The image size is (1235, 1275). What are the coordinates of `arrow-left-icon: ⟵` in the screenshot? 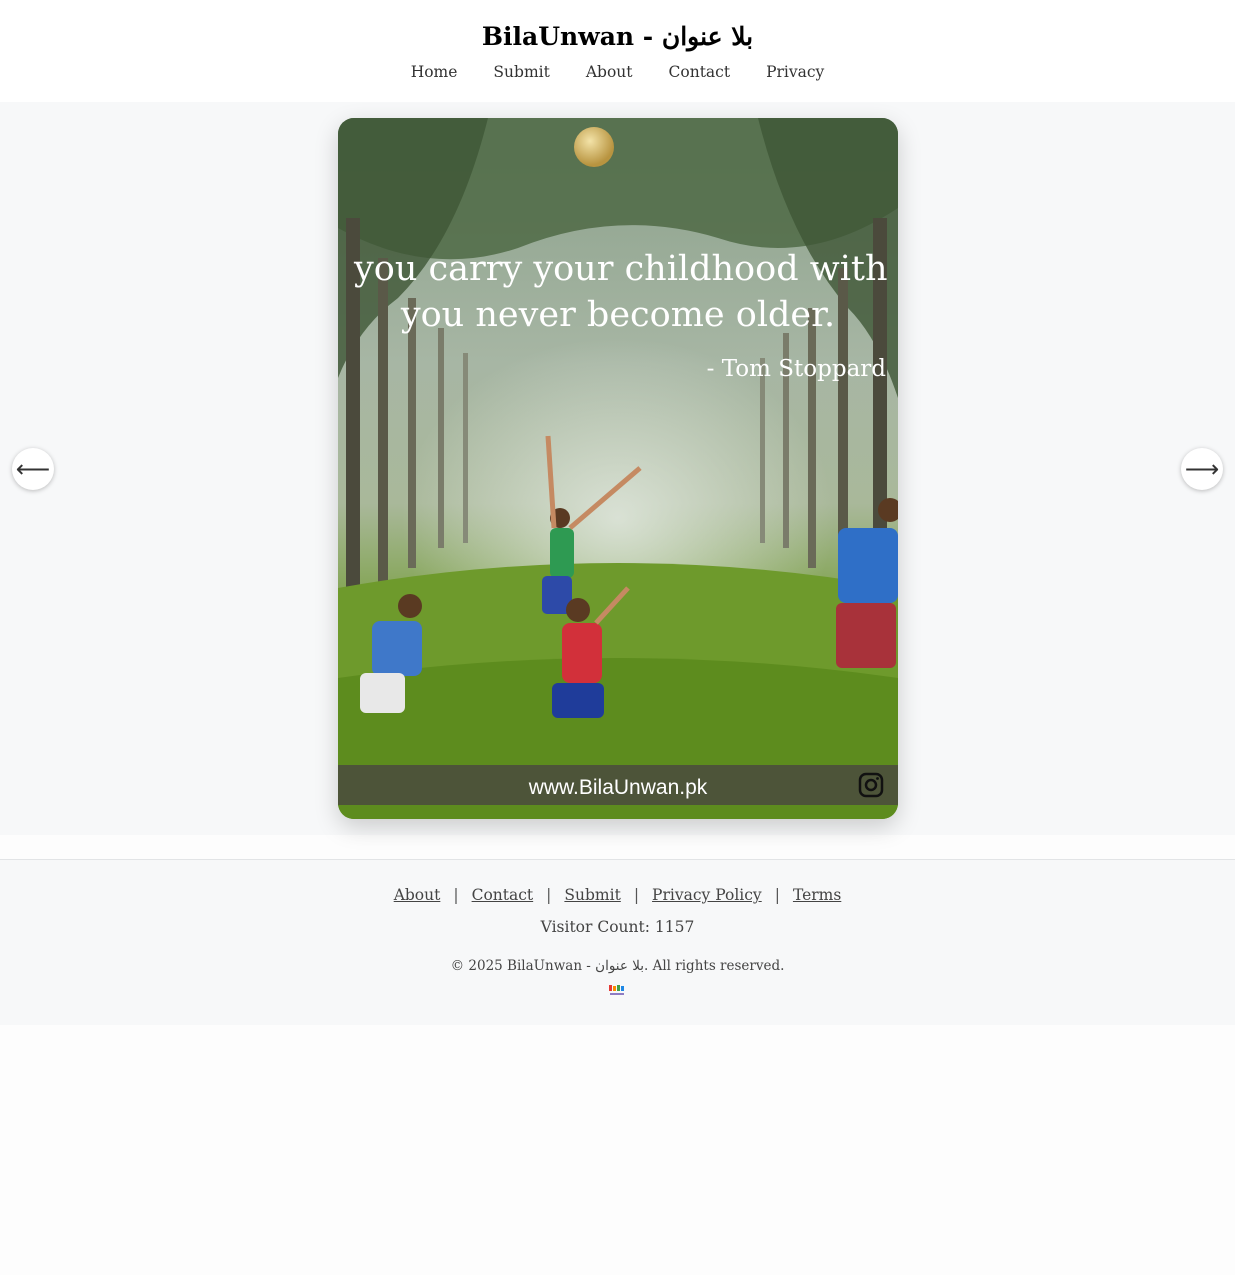 It's located at (33, 469).